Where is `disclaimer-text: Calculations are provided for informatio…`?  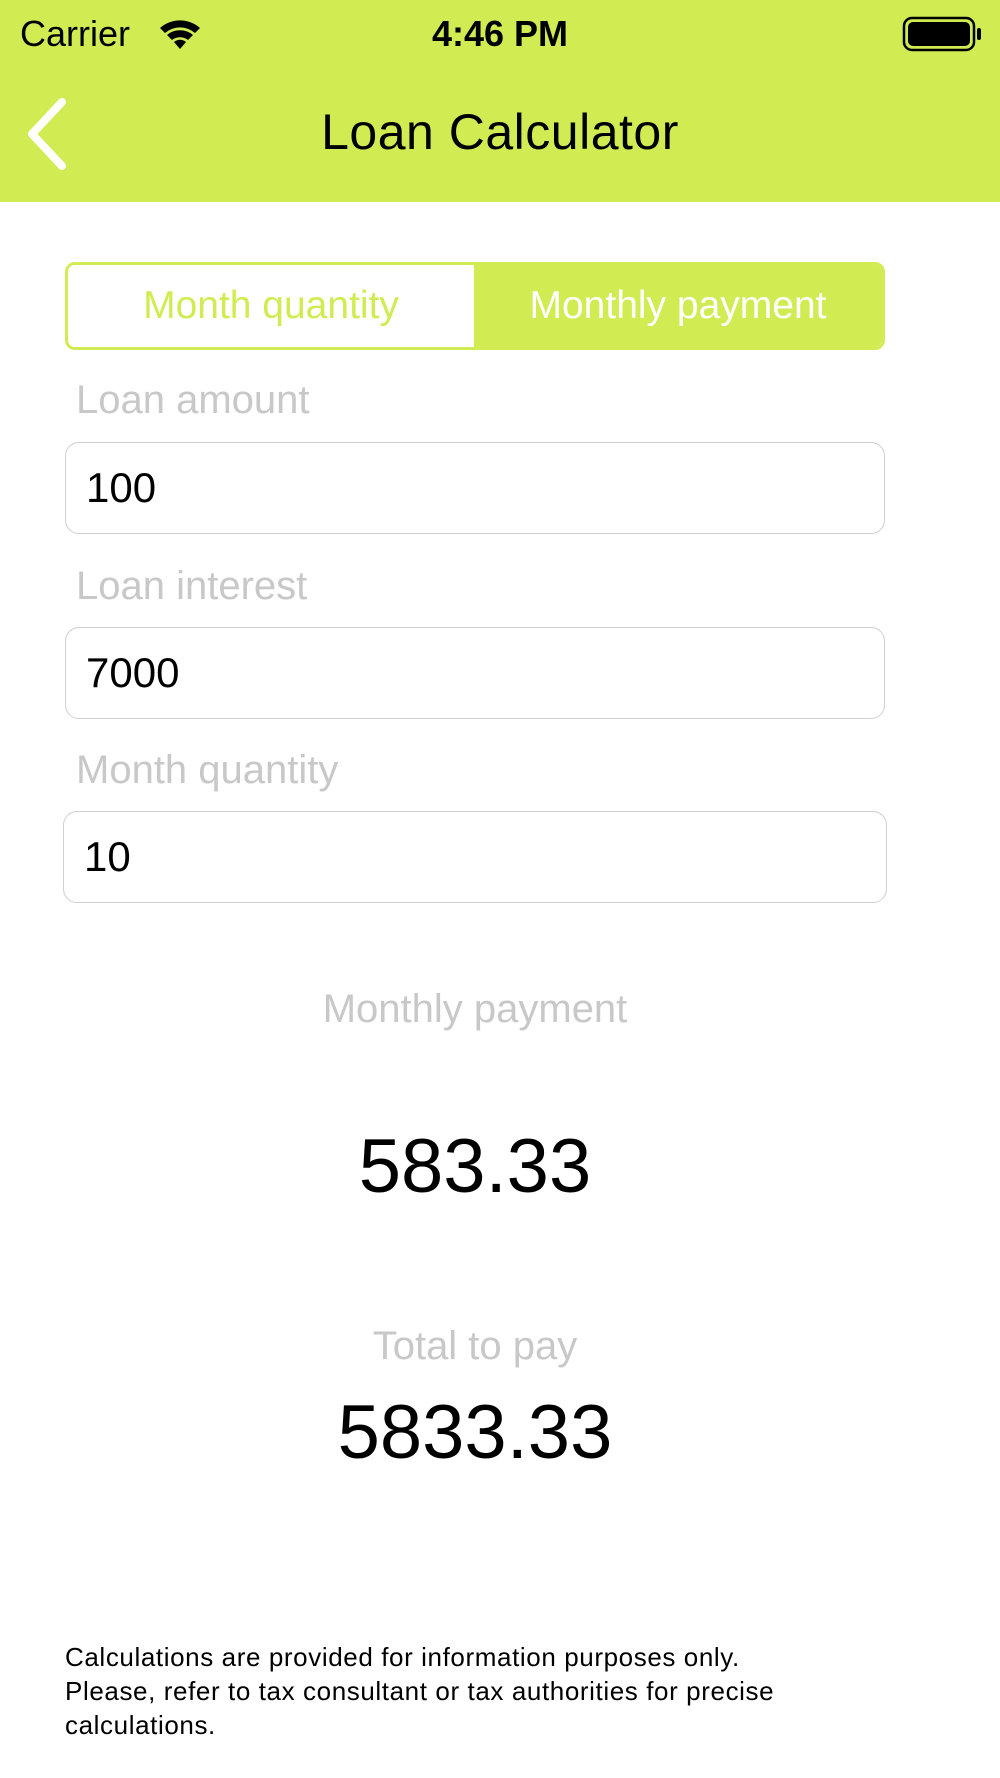
disclaimer-text: Calculations are provided for informatio… is located at coordinates (495, 1691).